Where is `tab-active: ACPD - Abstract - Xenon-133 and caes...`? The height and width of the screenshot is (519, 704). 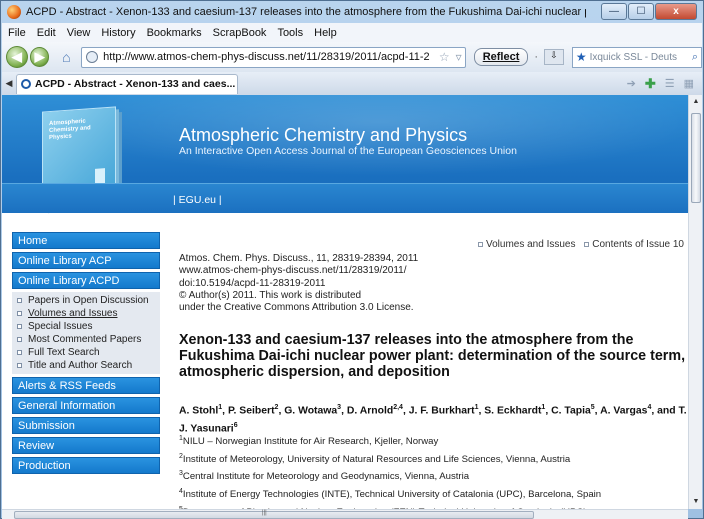 tab-active: ACPD - Abstract - Xenon-133 and caes... is located at coordinates (127, 83).